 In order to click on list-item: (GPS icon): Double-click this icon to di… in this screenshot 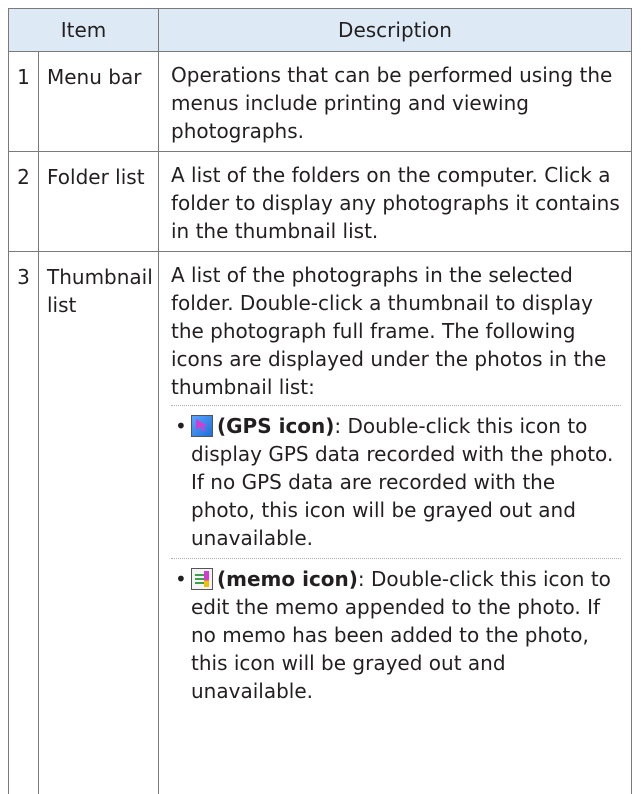, I will do `click(396, 481)`.